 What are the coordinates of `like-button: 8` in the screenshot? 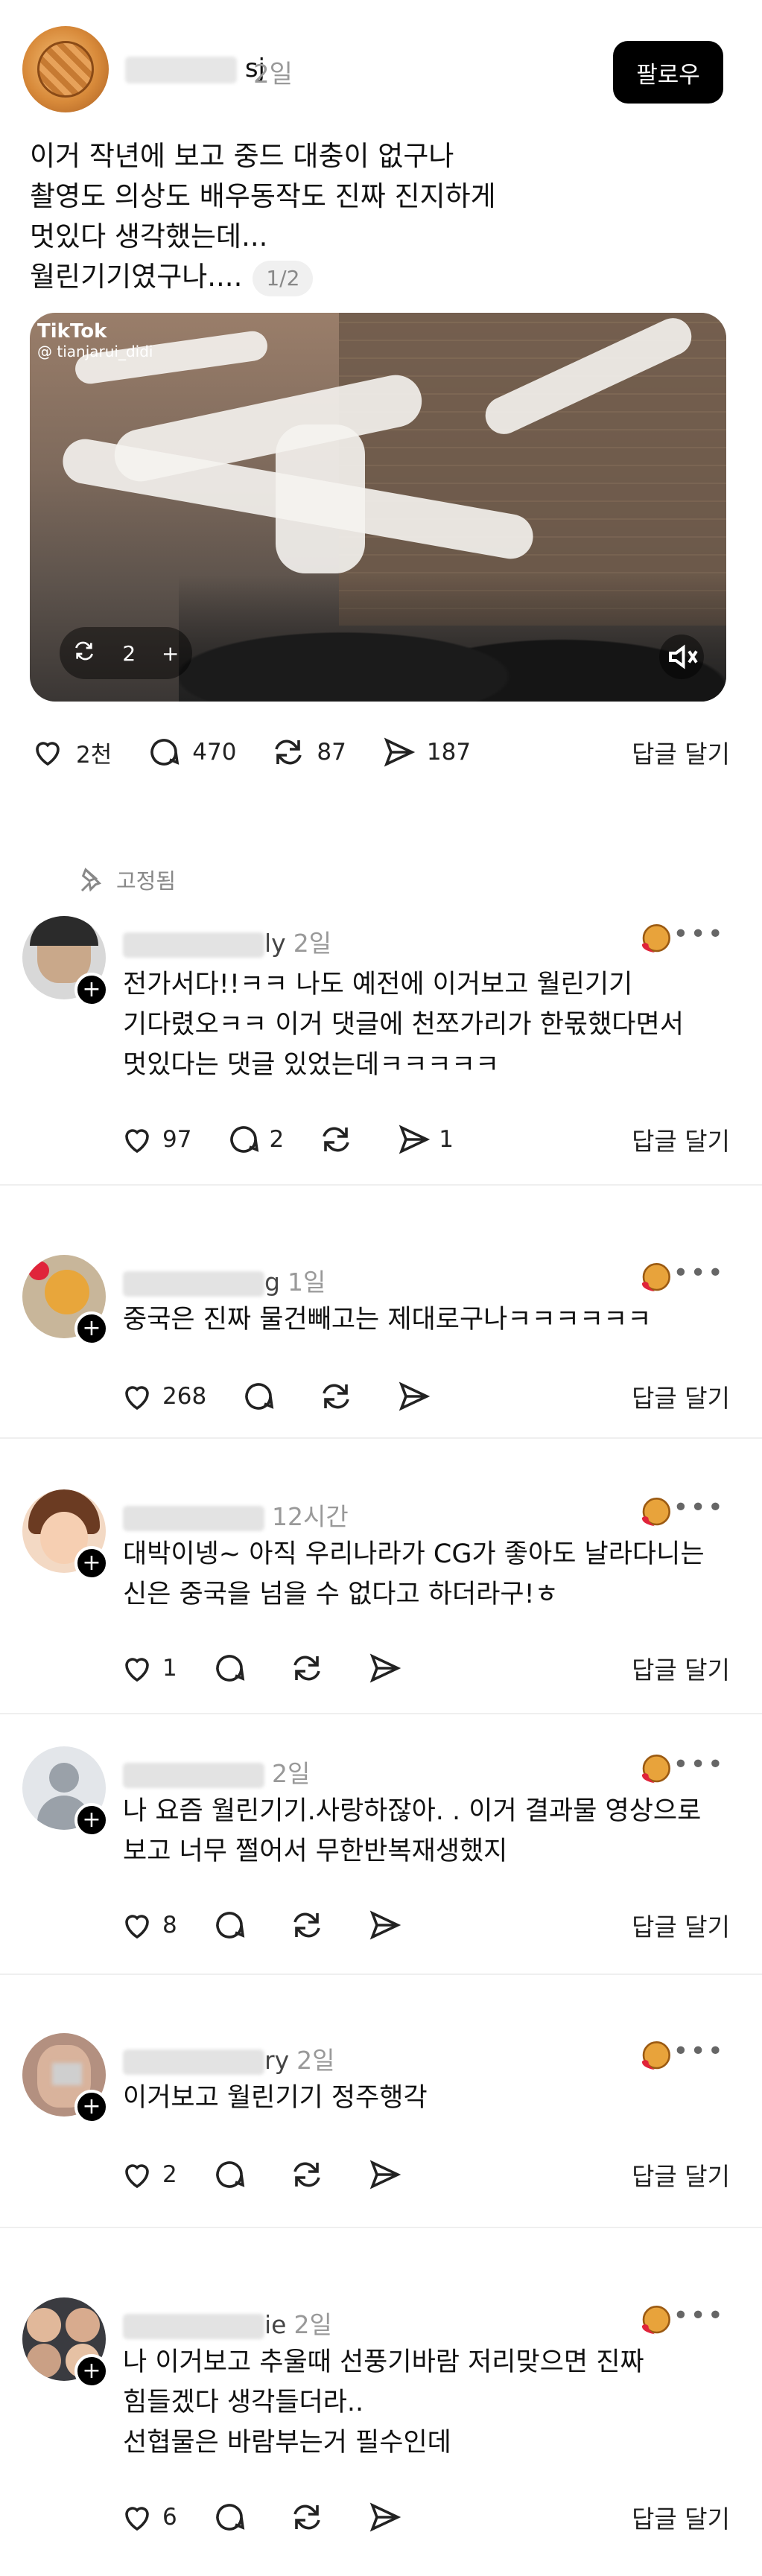 It's located at (148, 1925).